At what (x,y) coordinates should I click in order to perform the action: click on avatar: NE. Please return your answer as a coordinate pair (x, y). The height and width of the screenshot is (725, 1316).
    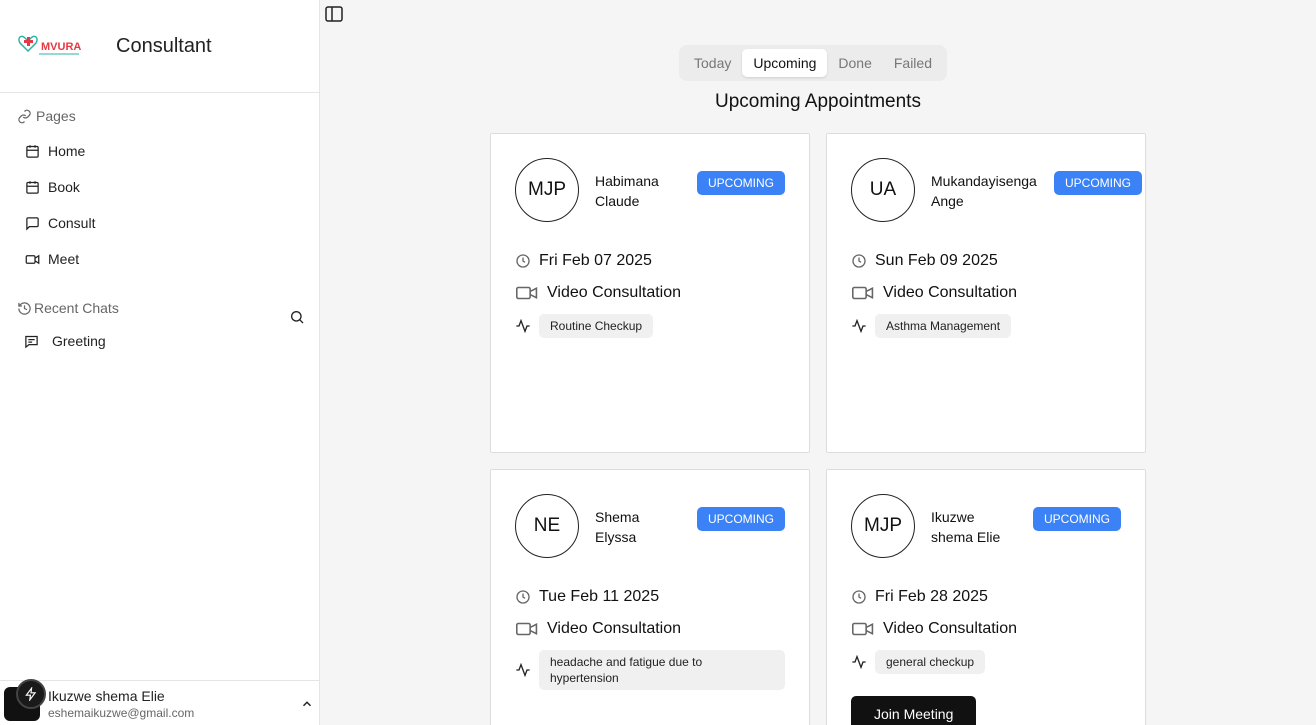
    Looking at the image, I should click on (547, 526).